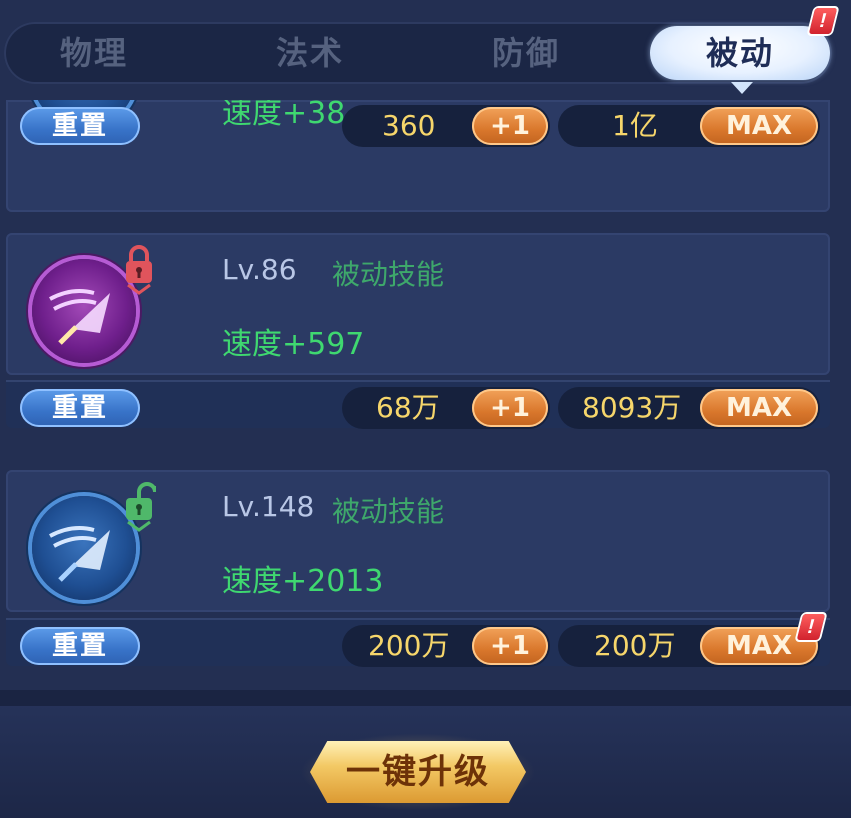 The width and height of the screenshot is (851, 818). I want to click on max-cost-value: 1亿, so click(635, 125).